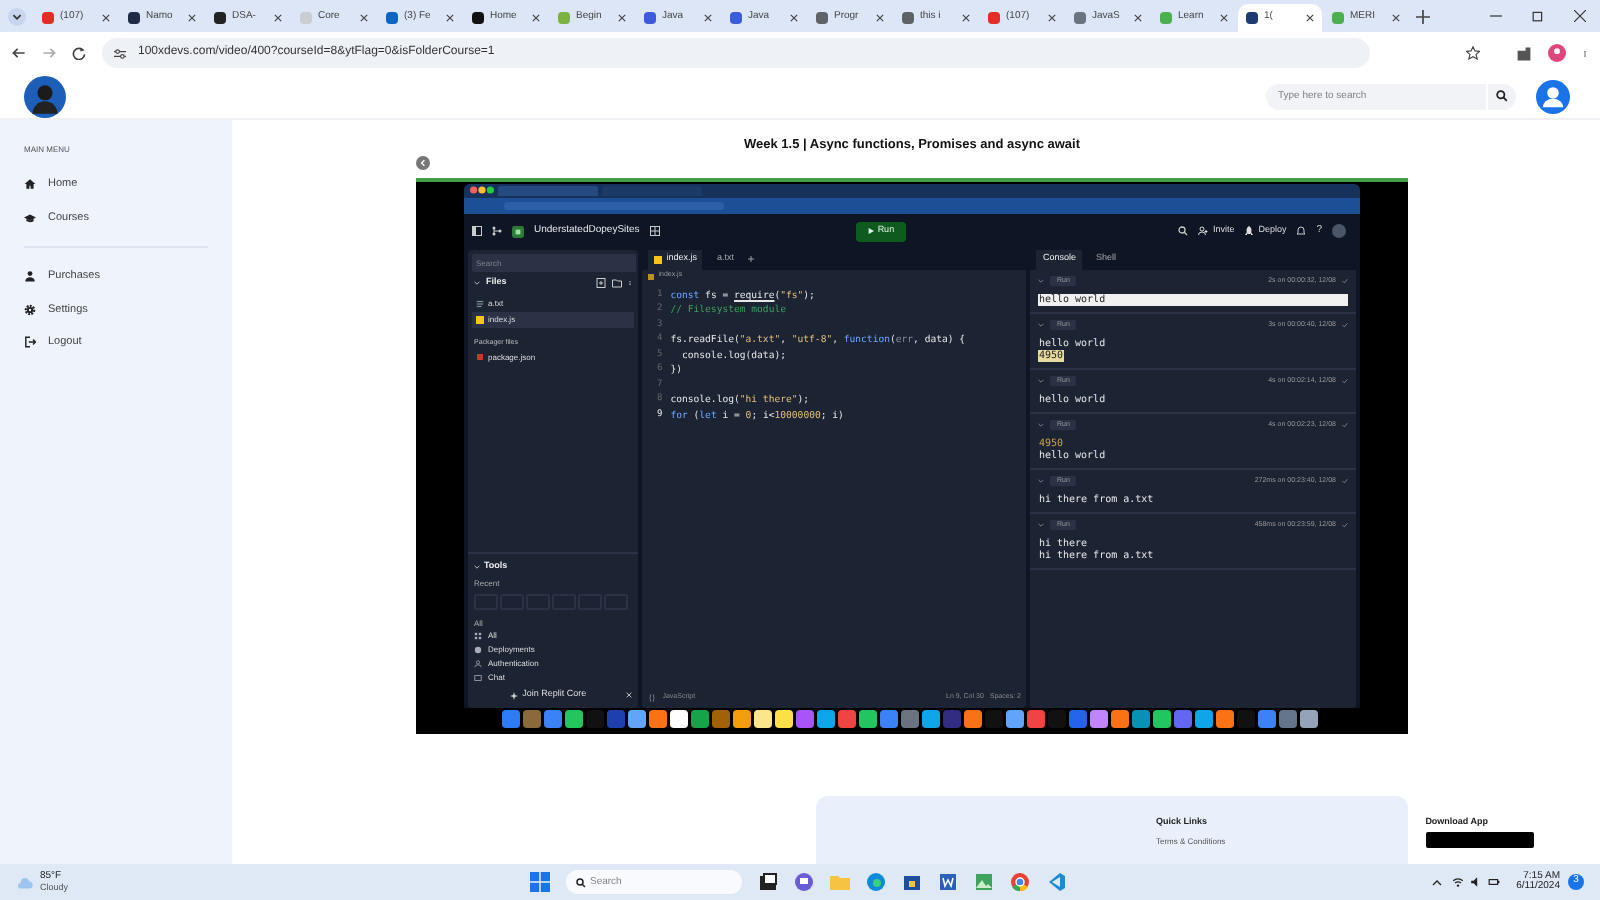 The height and width of the screenshot is (900, 1600). What do you see at coordinates (876, 882) in the screenshot?
I see `browser-icon` at bounding box center [876, 882].